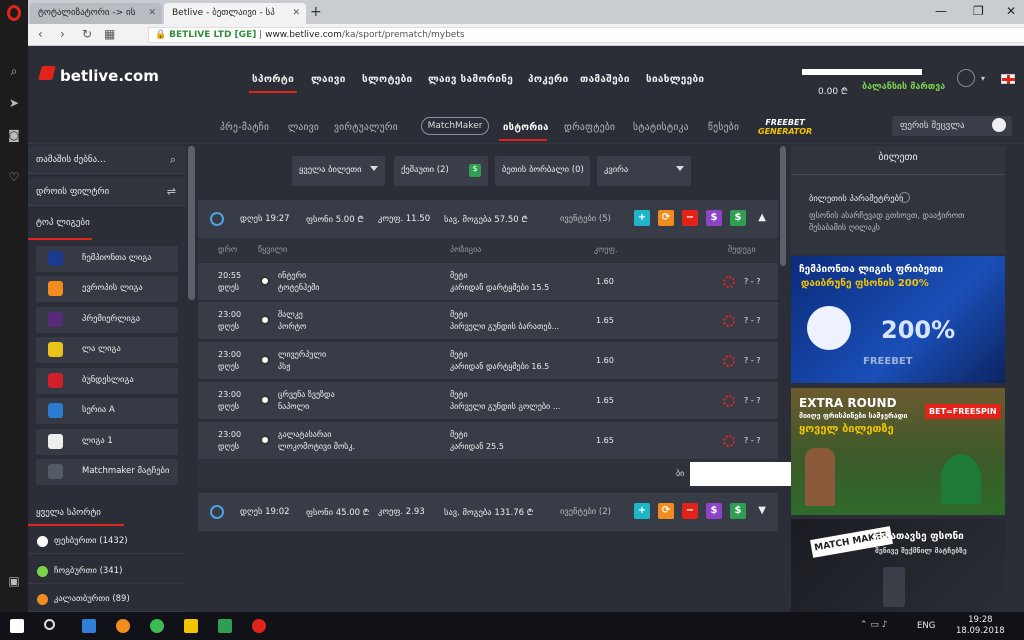 The width and height of the screenshot is (1024, 640). What do you see at coordinates (107, 289) in the screenshot?
I see `league-item: ევროპის ლიგა` at bounding box center [107, 289].